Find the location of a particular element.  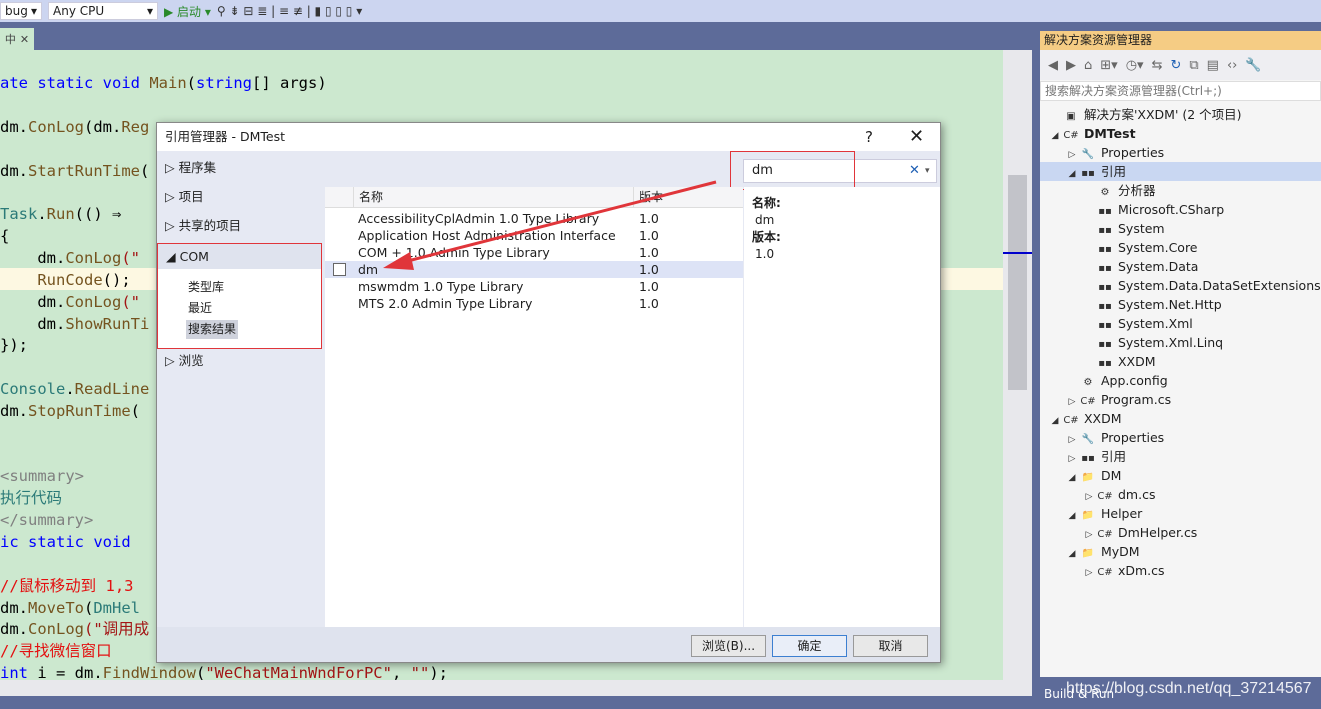

column-version: 版本 is located at coordinates (668, 197).